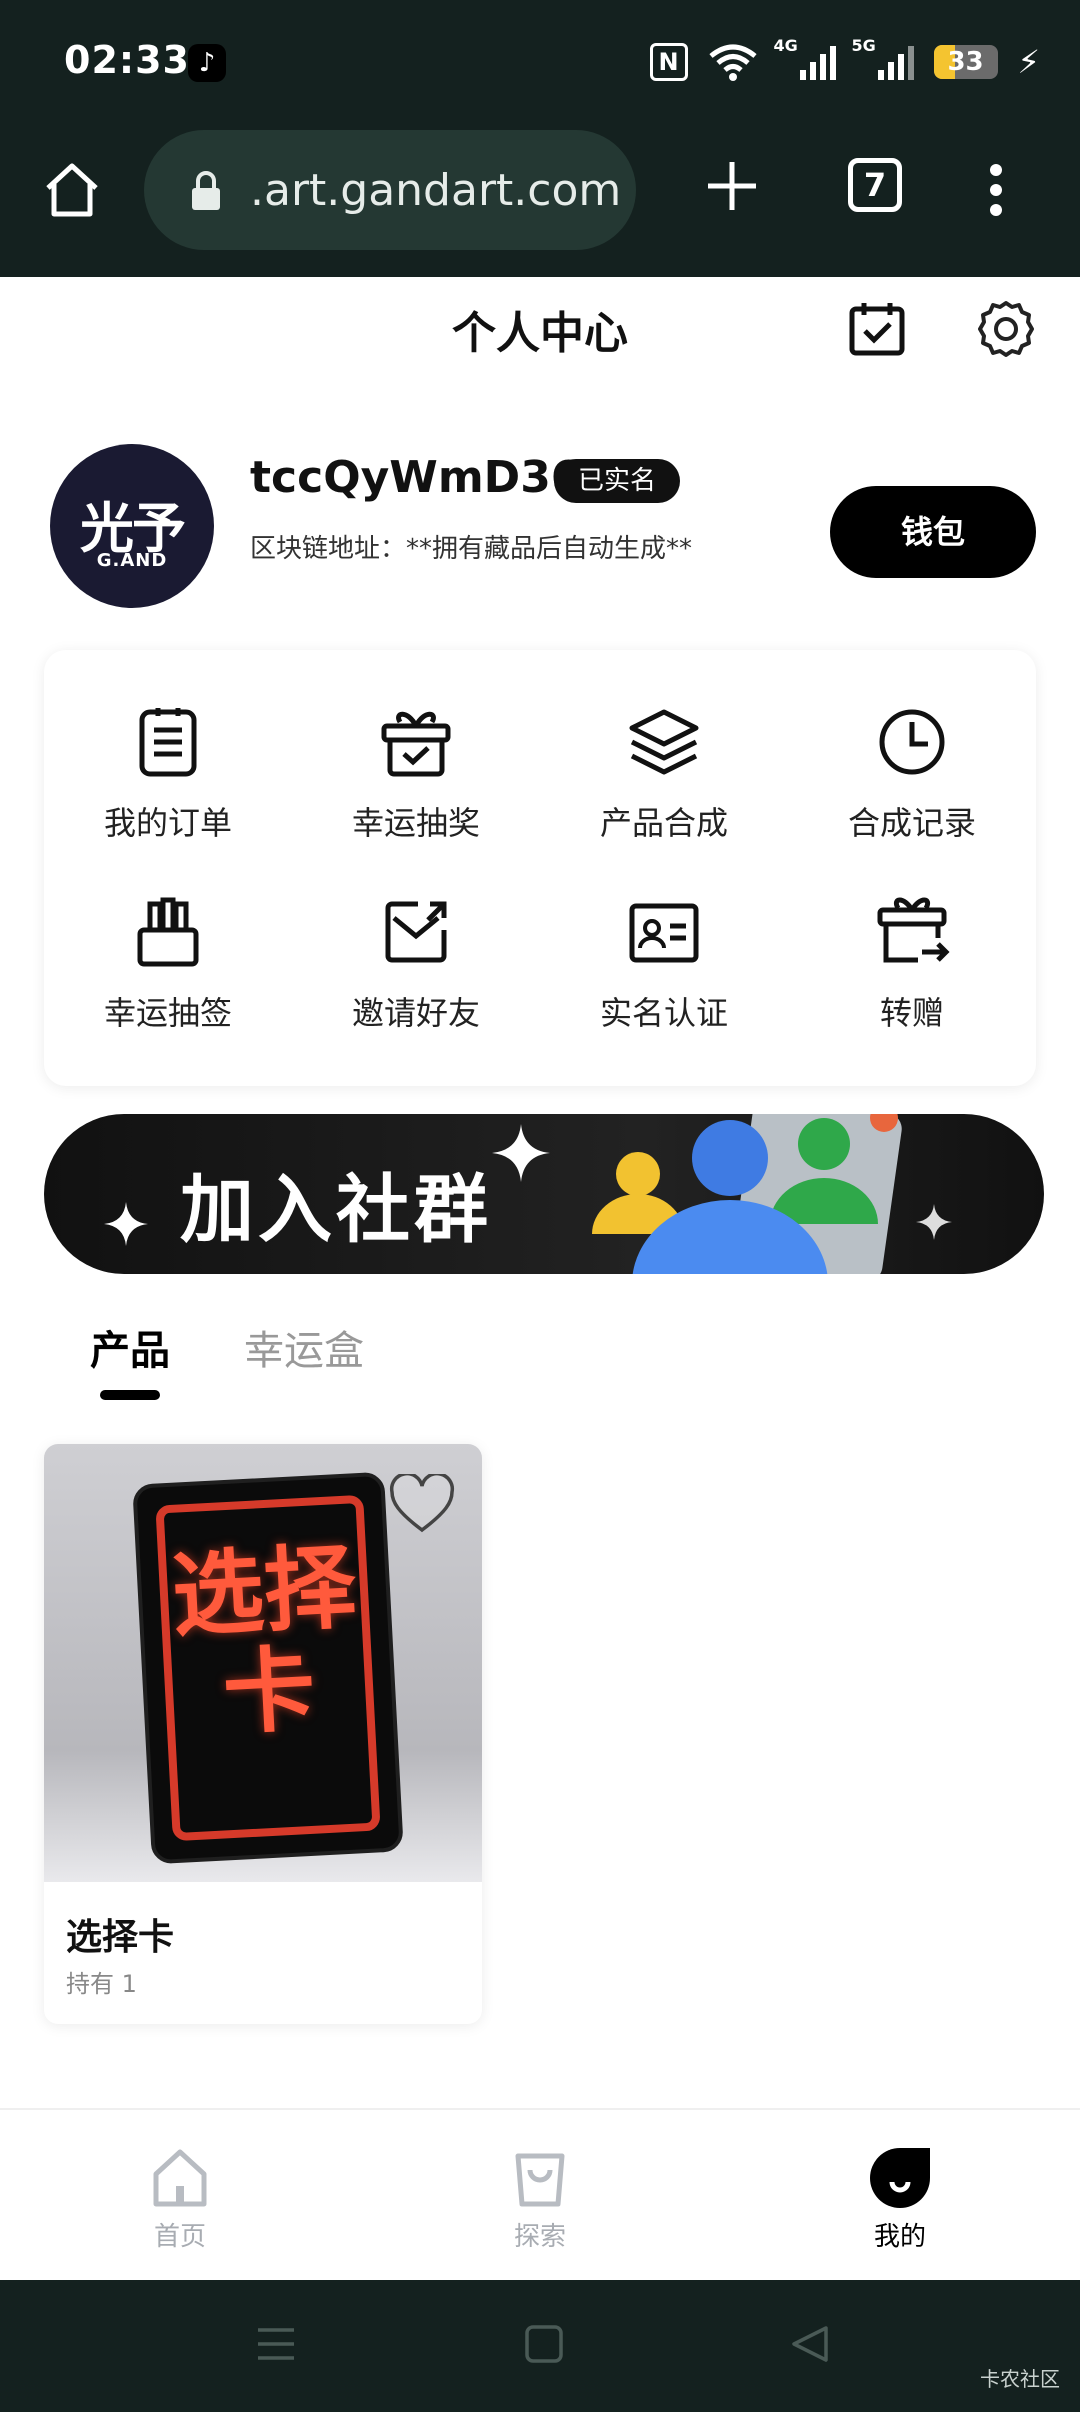 This screenshot has width=1080, height=2412. Describe the element at coordinates (304, 1347) in the screenshot. I see `tab-lucky-box: 幸运盒` at that location.